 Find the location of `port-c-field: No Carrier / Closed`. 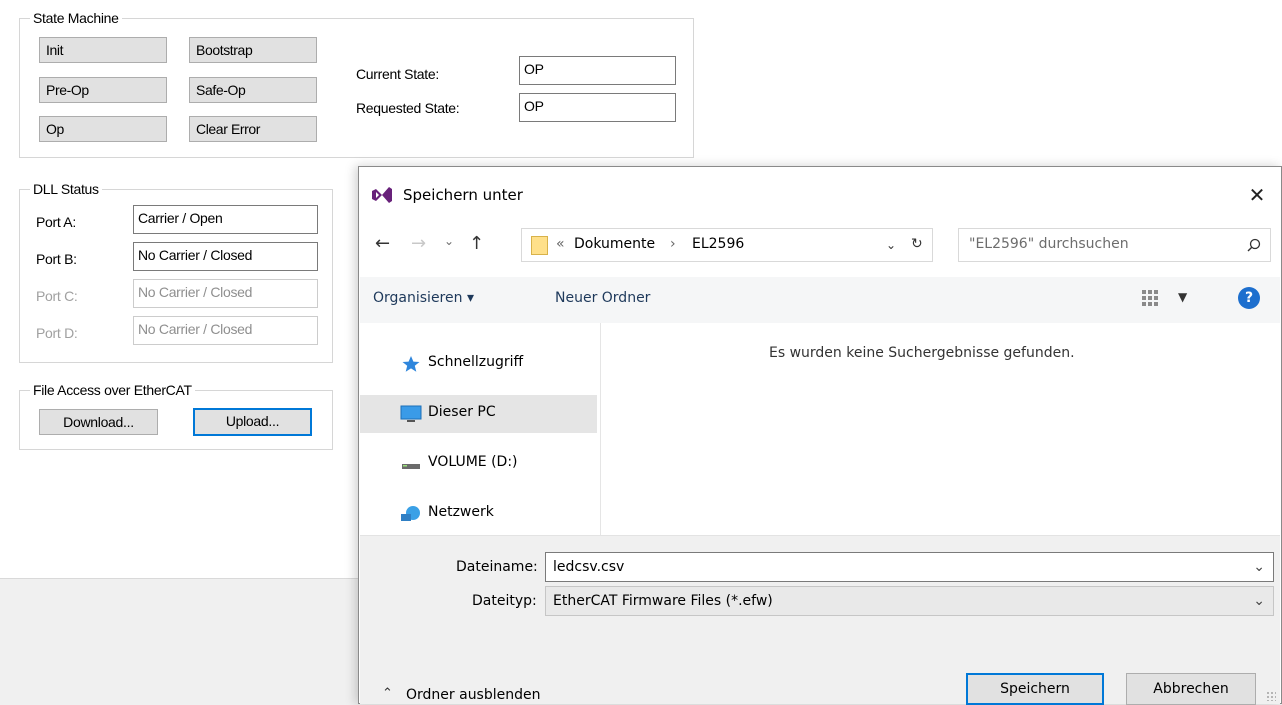

port-c-field: No Carrier / Closed is located at coordinates (225, 293).